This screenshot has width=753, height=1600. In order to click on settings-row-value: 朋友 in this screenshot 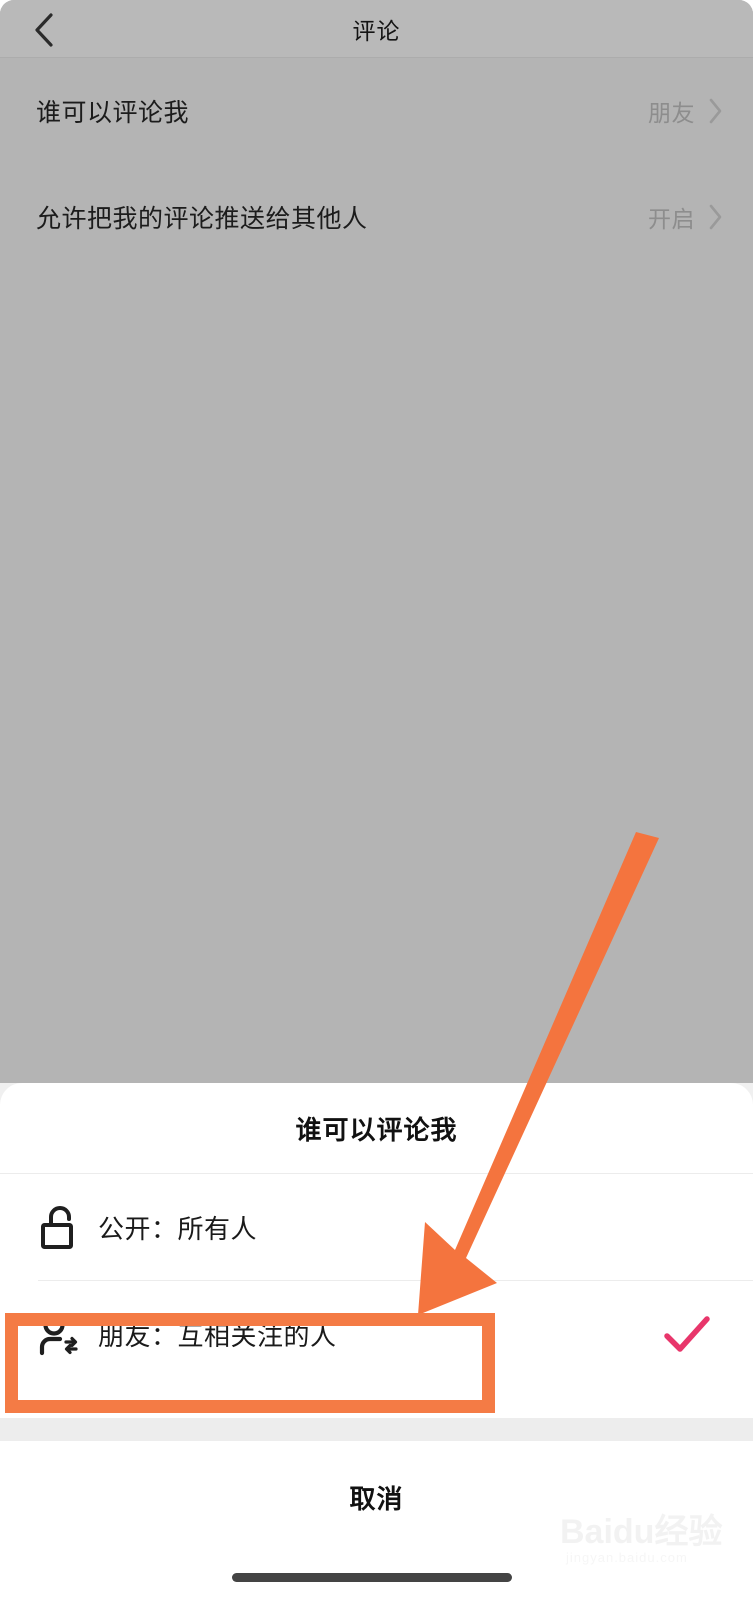, I will do `click(671, 113)`.